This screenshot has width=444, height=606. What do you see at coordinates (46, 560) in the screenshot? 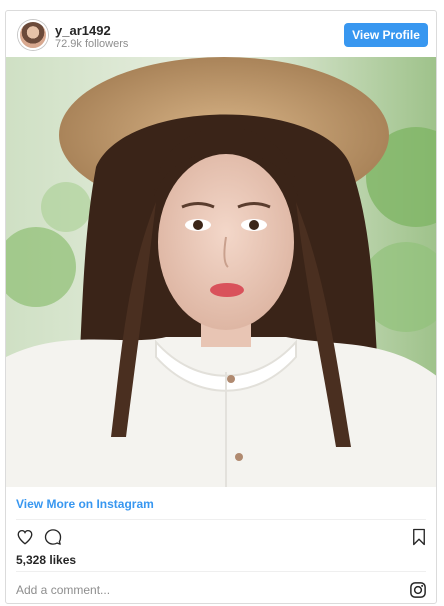
I see `like-count: 5,328 likes` at bounding box center [46, 560].